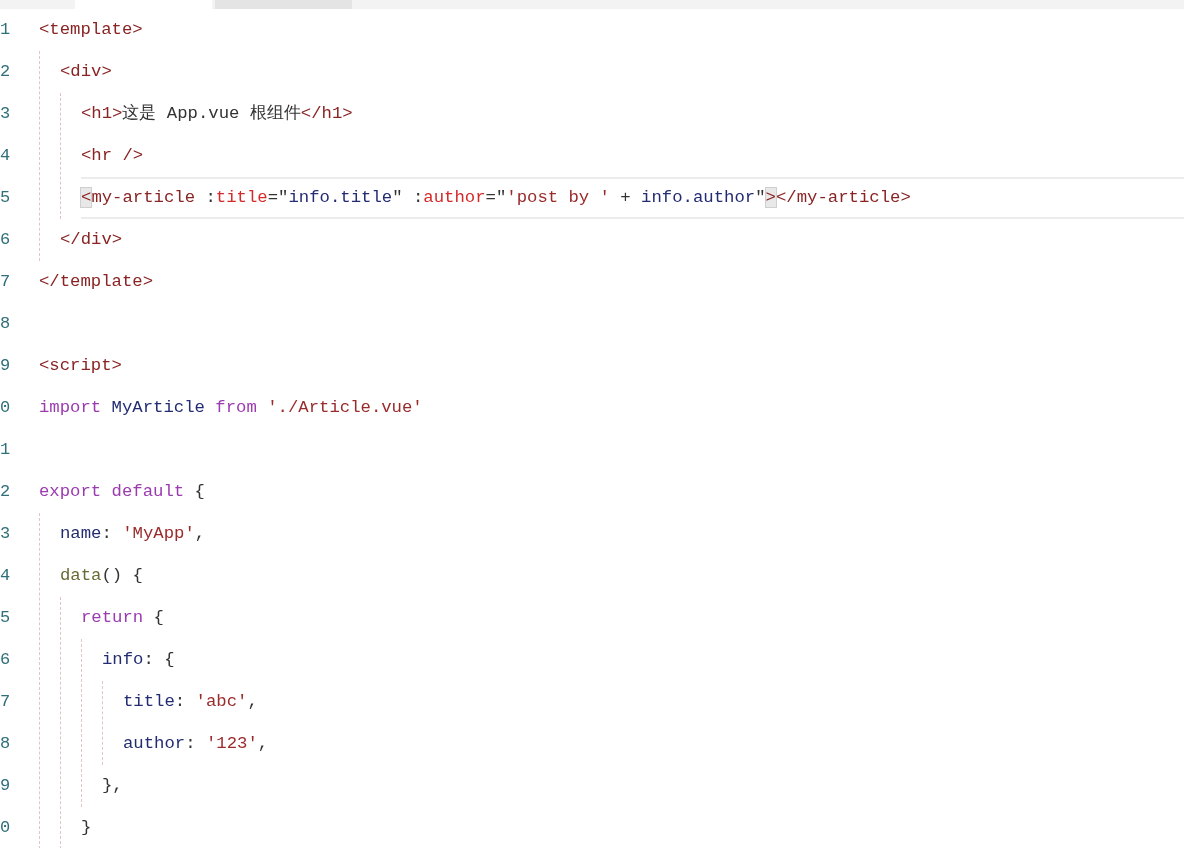 This screenshot has width=1184, height=848. What do you see at coordinates (217, 114) in the screenshot?
I see `code-line: <h1>这是 App.vue 根组件</h1>` at bounding box center [217, 114].